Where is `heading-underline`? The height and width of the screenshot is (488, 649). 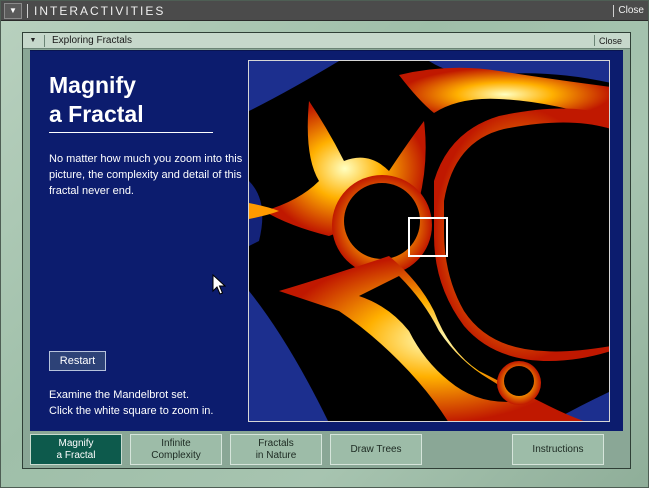
heading-underline is located at coordinates (131, 132).